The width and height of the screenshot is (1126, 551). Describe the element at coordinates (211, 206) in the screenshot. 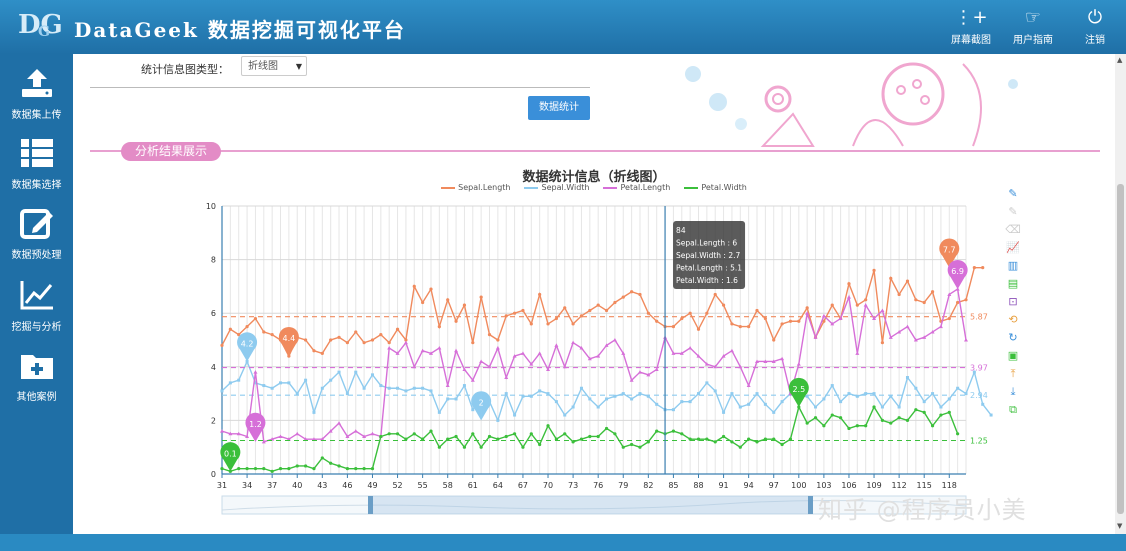

I see `y-tick-label: 10` at that location.